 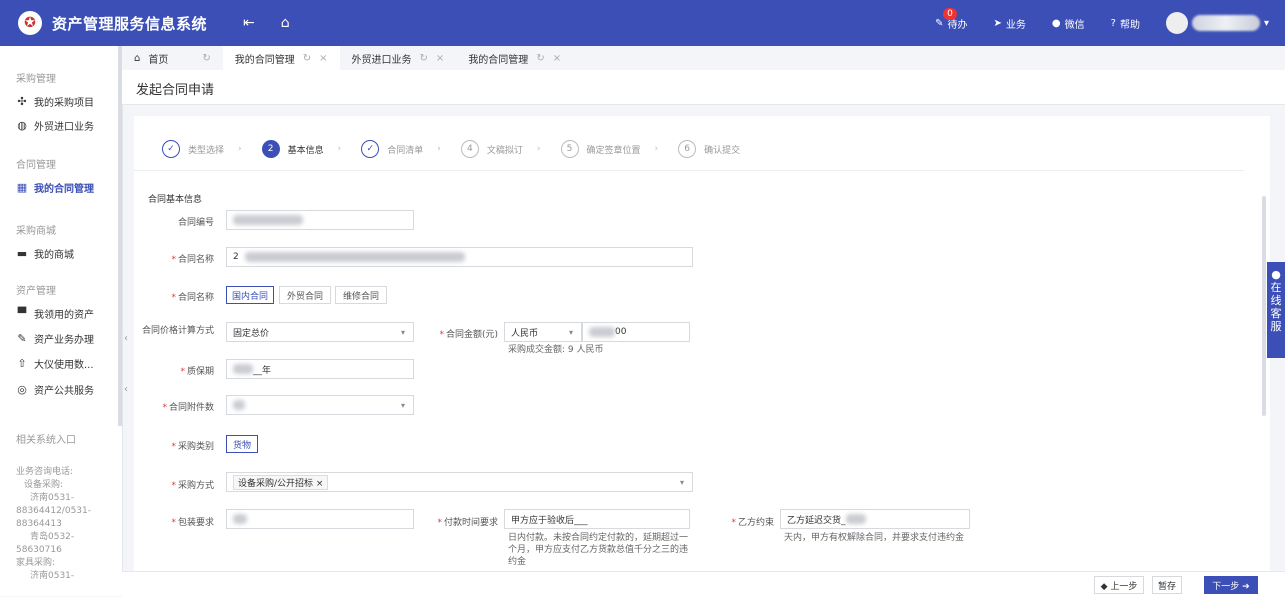 I want to click on step-label: 基本信息, so click(x=305, y=150).